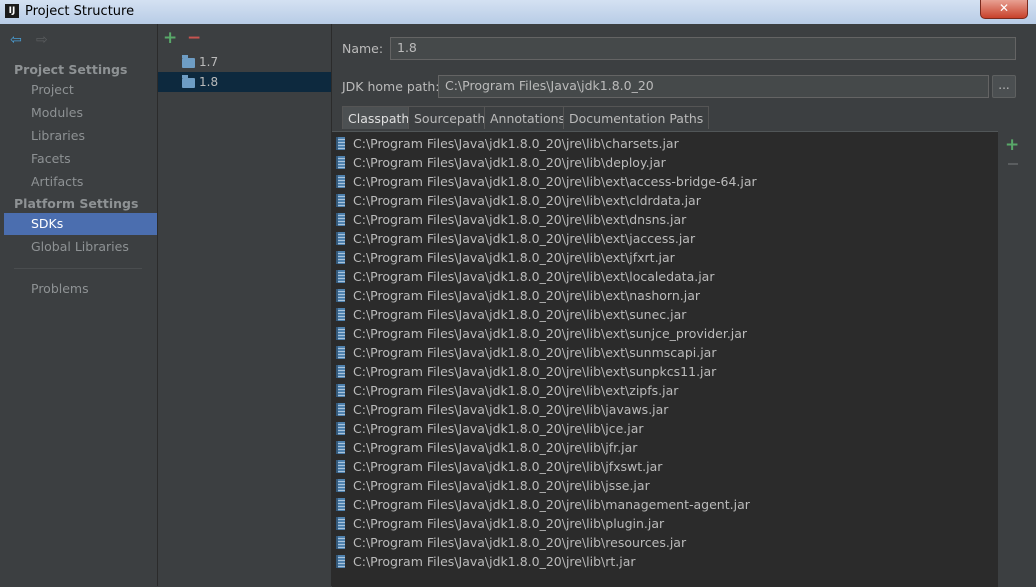 This screenshot has height=587, width=1036. What do you see at coordinates (80, 90) in the screenshot?
I see `nav-item-project: Project` at bounding box center [80, 90].